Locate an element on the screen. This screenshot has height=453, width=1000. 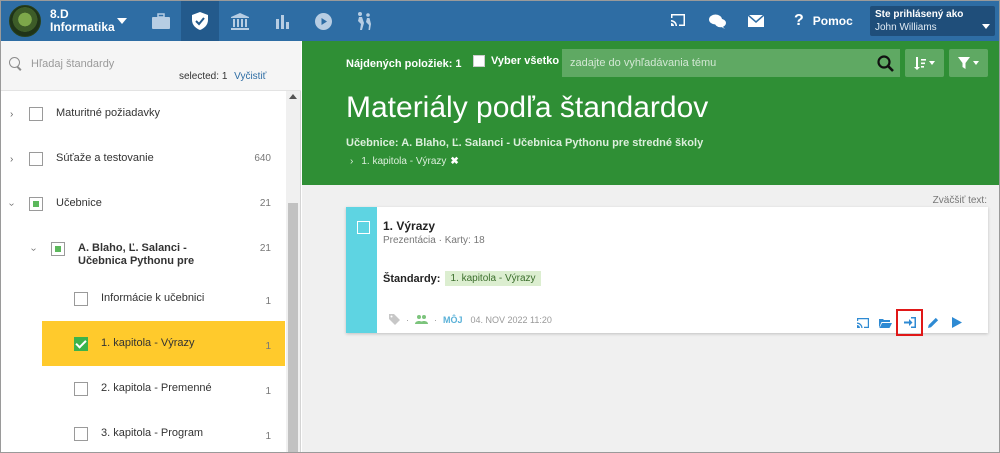
topic-search-button is located at coordinates (885, 63).